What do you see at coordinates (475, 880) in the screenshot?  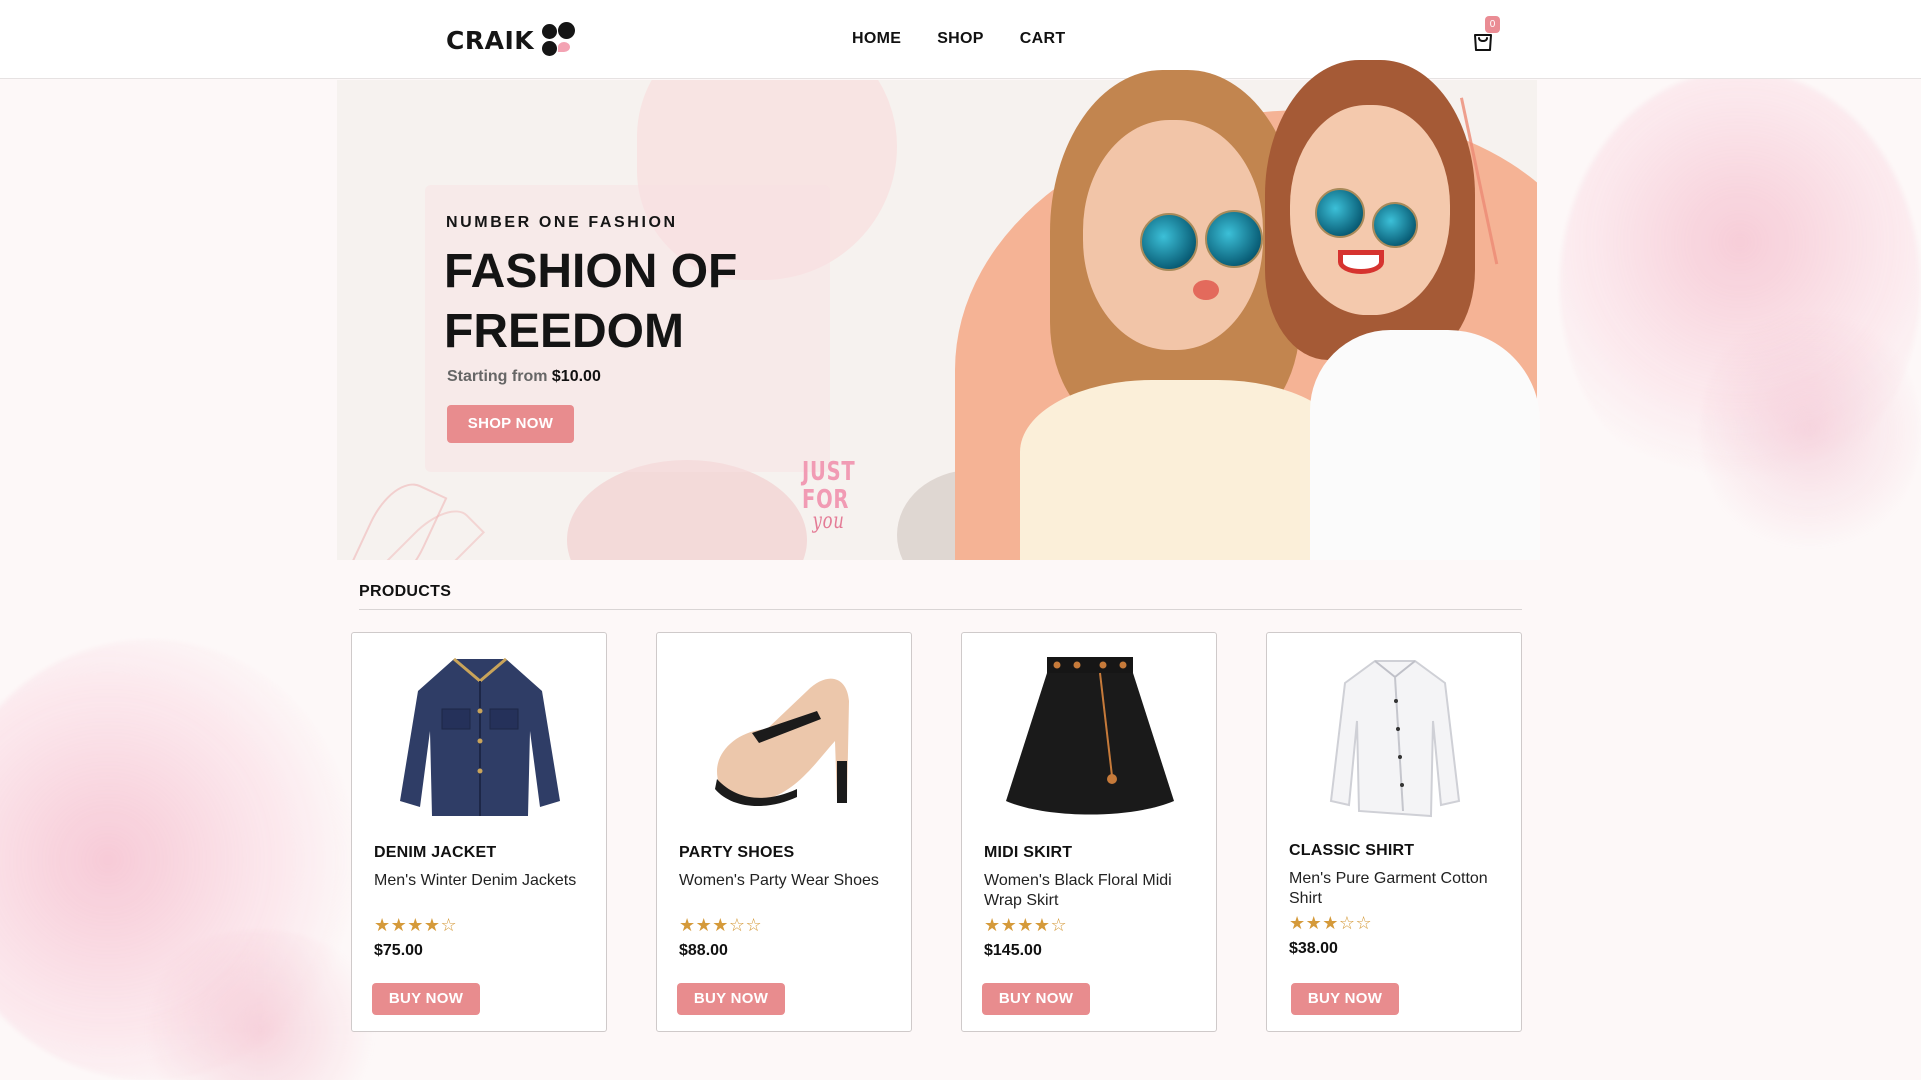 I see `product-description: Men's Winter Denim Jackets` at bounding box center [475, 880].